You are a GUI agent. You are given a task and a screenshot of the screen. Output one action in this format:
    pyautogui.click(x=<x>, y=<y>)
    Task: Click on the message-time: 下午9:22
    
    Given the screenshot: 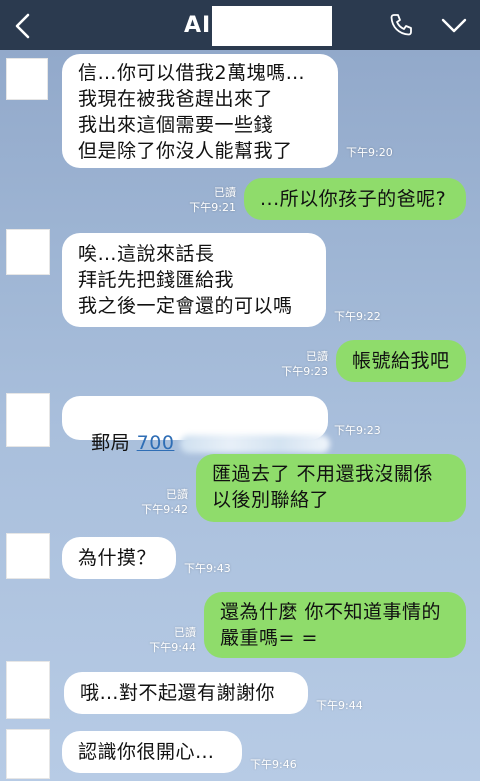 What is the action you would take?
    pyautogui.click(x=357, y=316)
    